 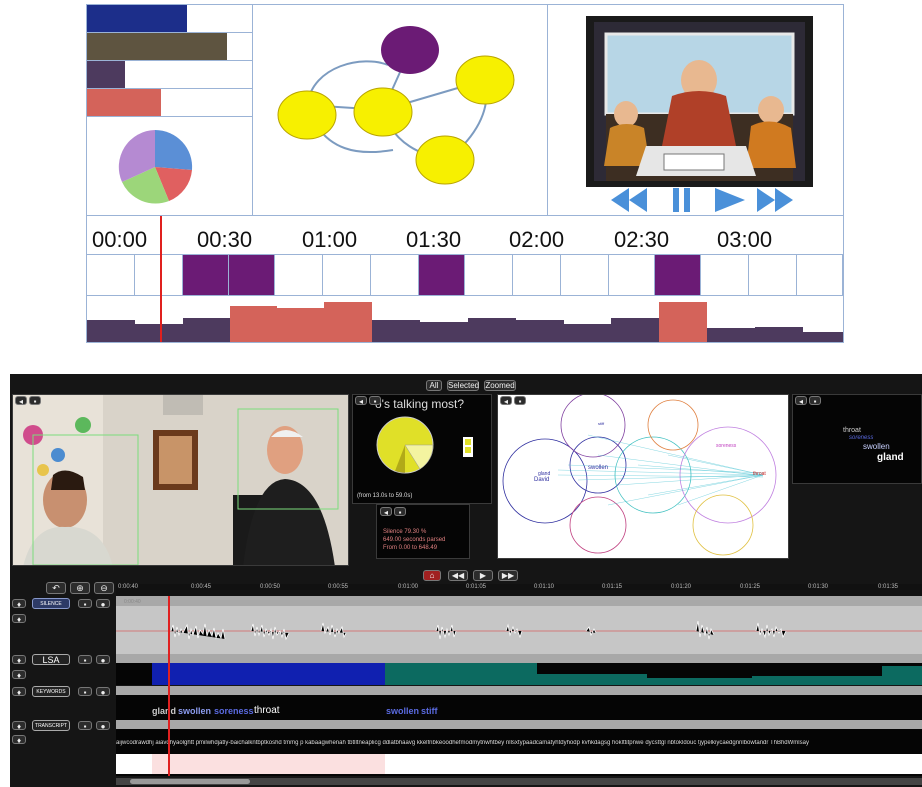 I want to click on bar-salmon, so click(x=124, y=102).